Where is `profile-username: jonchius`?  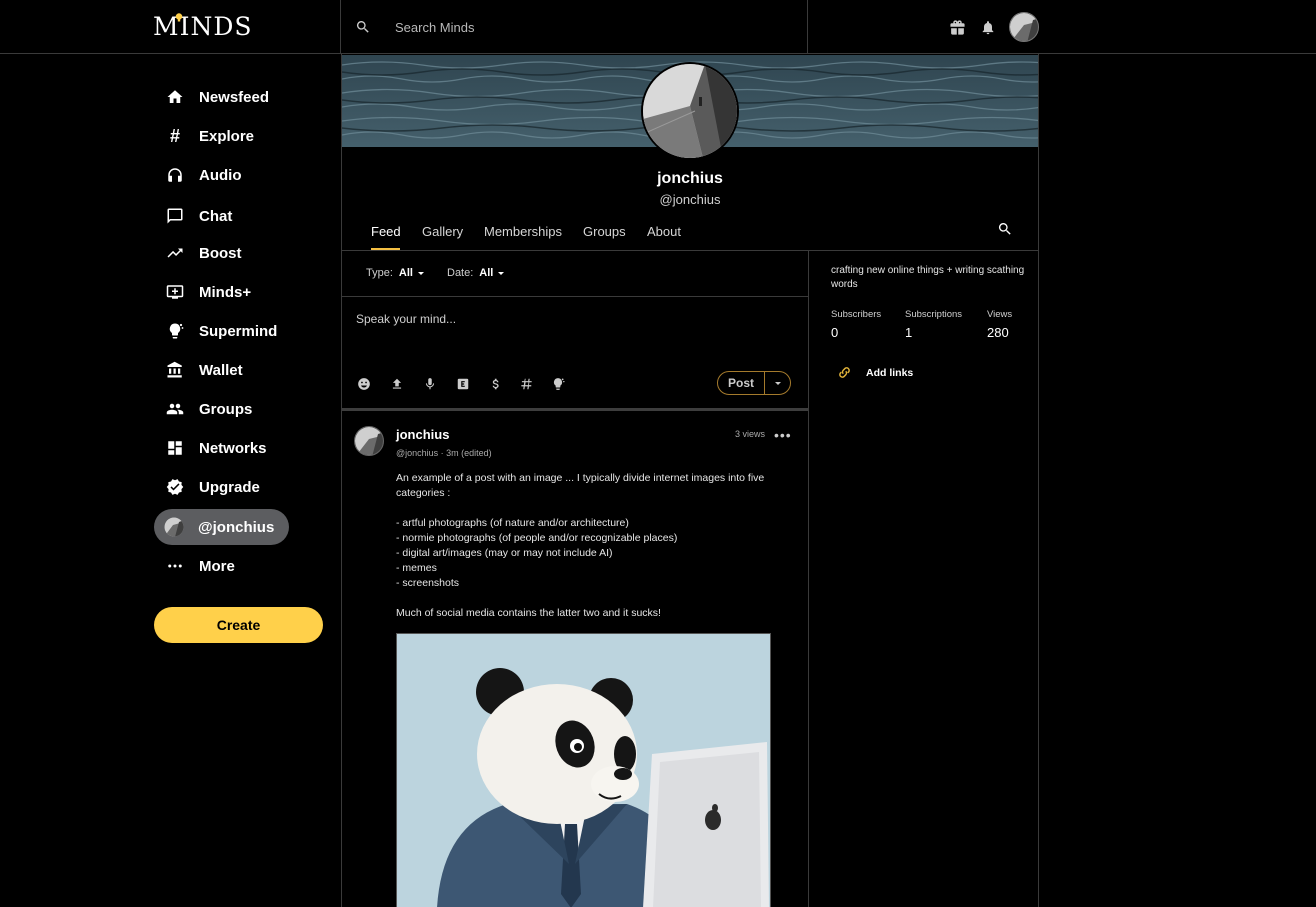 profile-username: jonchius is located at coordinates (690, 178).